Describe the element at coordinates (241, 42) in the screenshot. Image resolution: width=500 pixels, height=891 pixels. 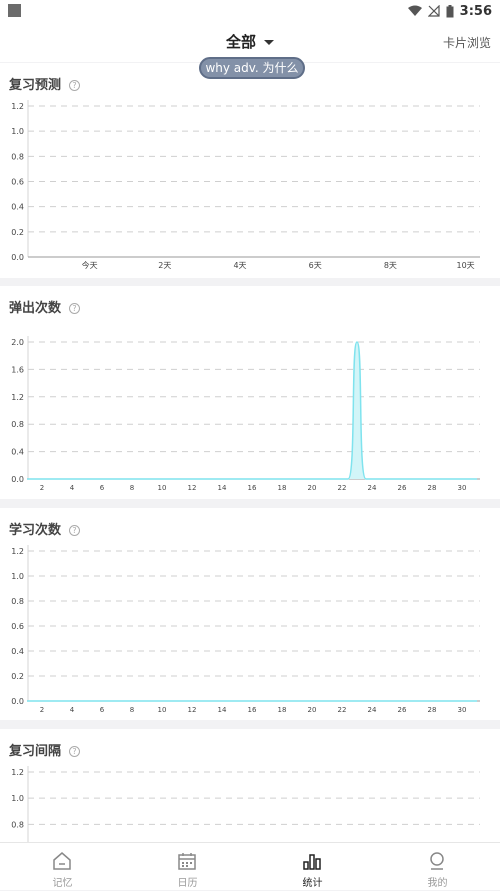
I see `deck-title: 全部` at that location.